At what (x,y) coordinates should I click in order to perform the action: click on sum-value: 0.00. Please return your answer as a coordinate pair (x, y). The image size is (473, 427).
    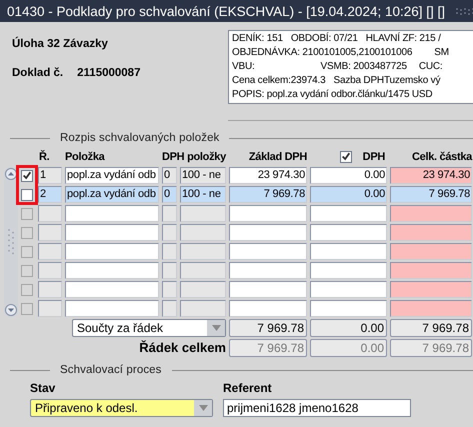
    Looking at the image, I should click on (348, 328).